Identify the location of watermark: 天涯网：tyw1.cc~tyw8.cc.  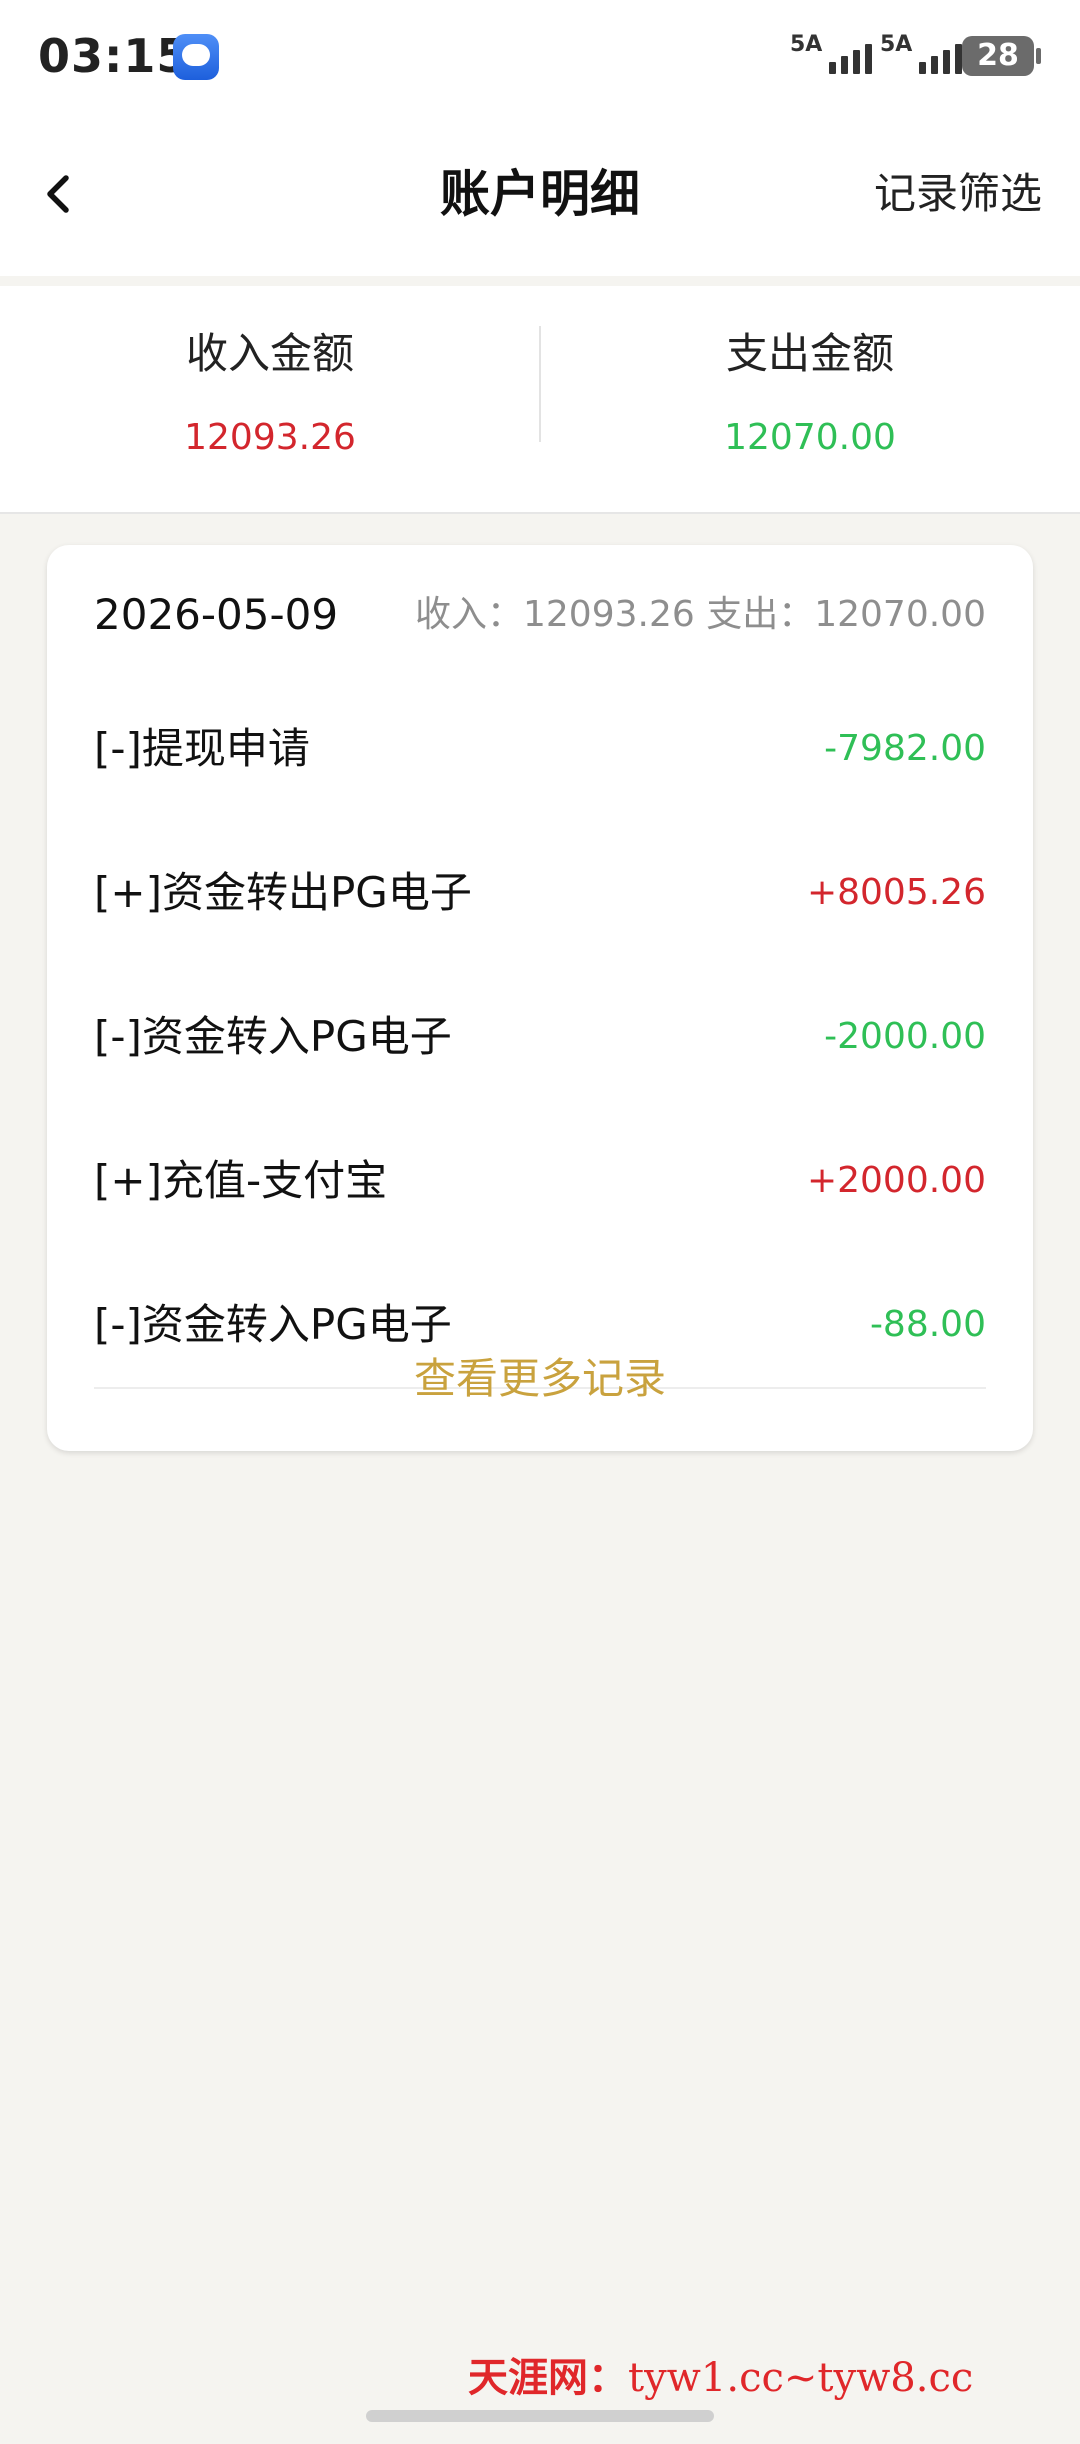
(720, 2378).